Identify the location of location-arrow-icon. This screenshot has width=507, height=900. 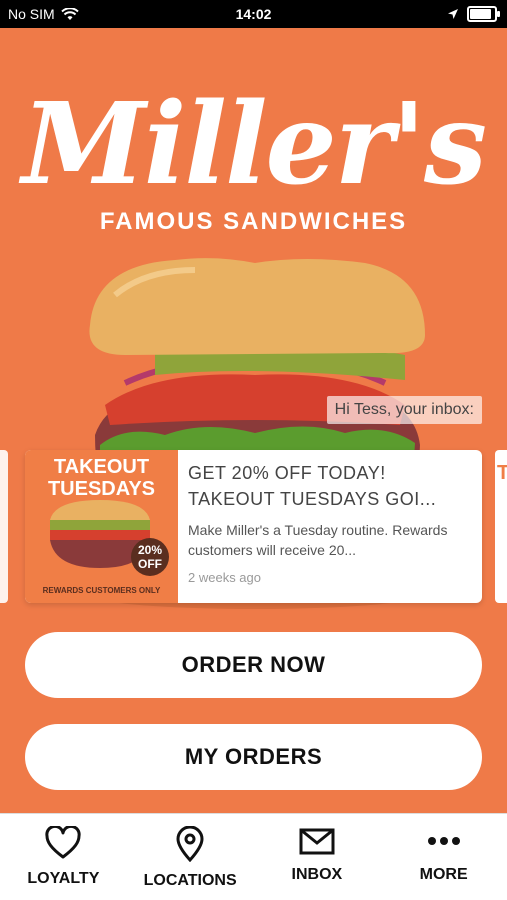
(453, 14).